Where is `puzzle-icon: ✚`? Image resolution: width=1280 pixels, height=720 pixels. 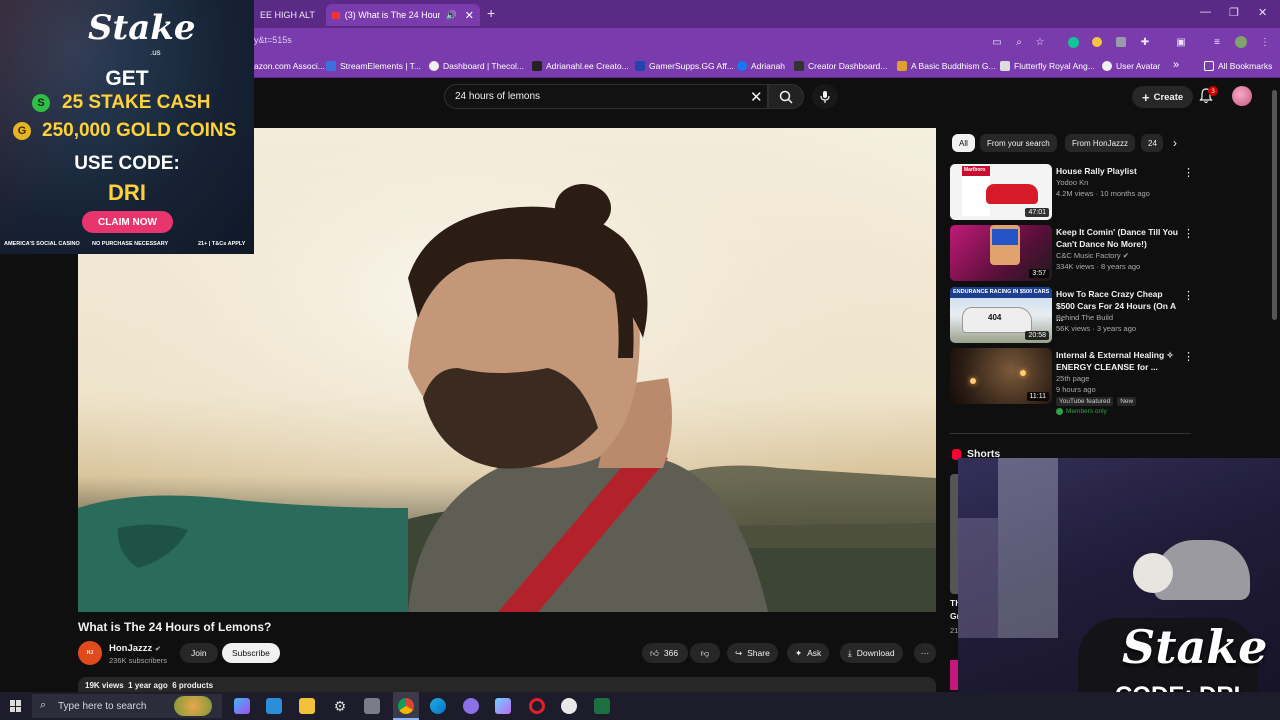
puzzle-icon: ✚ is located at coordinates (1145, 42).